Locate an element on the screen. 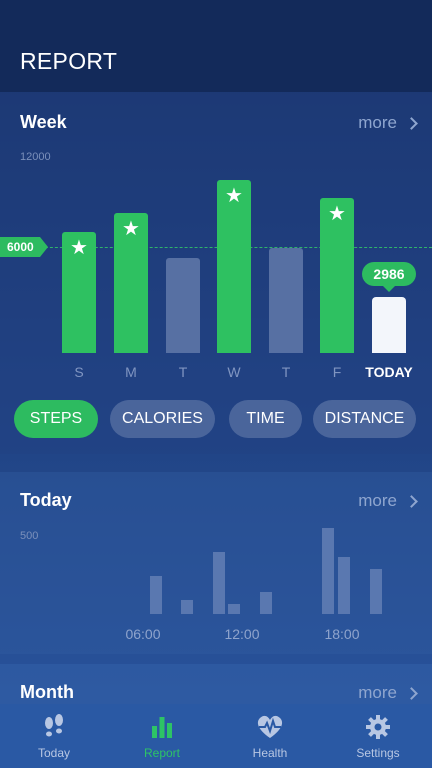 This screenshot has width=432, height=768. app-header: REPORT is located at coordinates (216, 46).